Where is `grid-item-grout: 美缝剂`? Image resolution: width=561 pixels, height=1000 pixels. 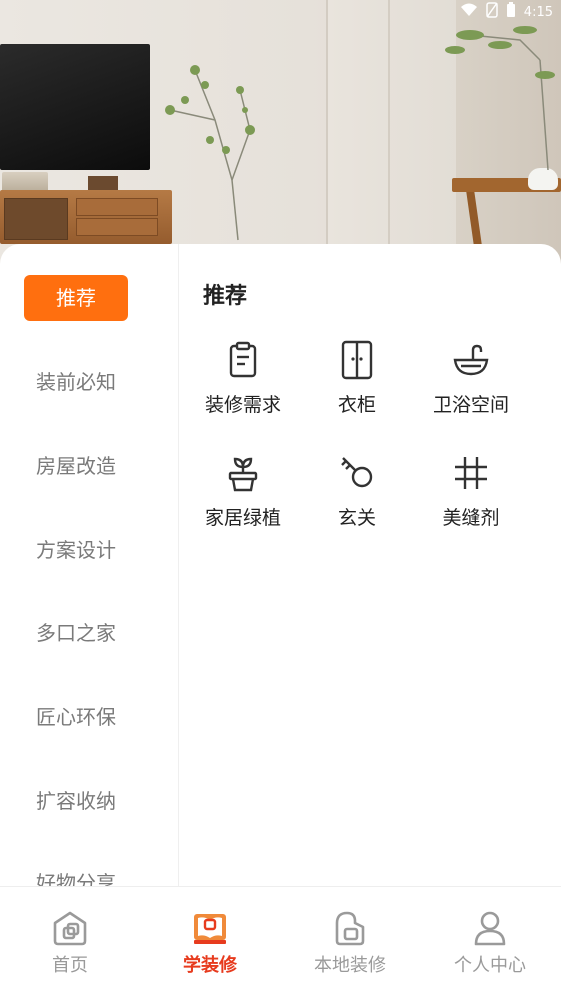 grid-item-grout: 美缝剂 is located at coordinates (471, 491).